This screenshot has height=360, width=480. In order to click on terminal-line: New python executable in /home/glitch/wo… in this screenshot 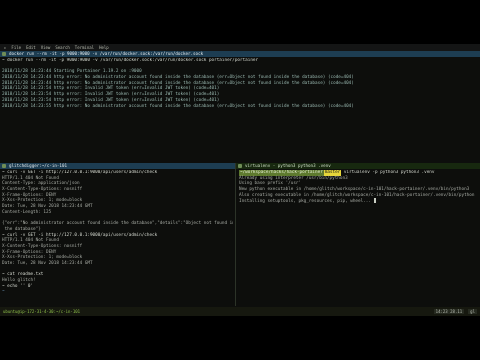, I will do `click(354, 190)`.